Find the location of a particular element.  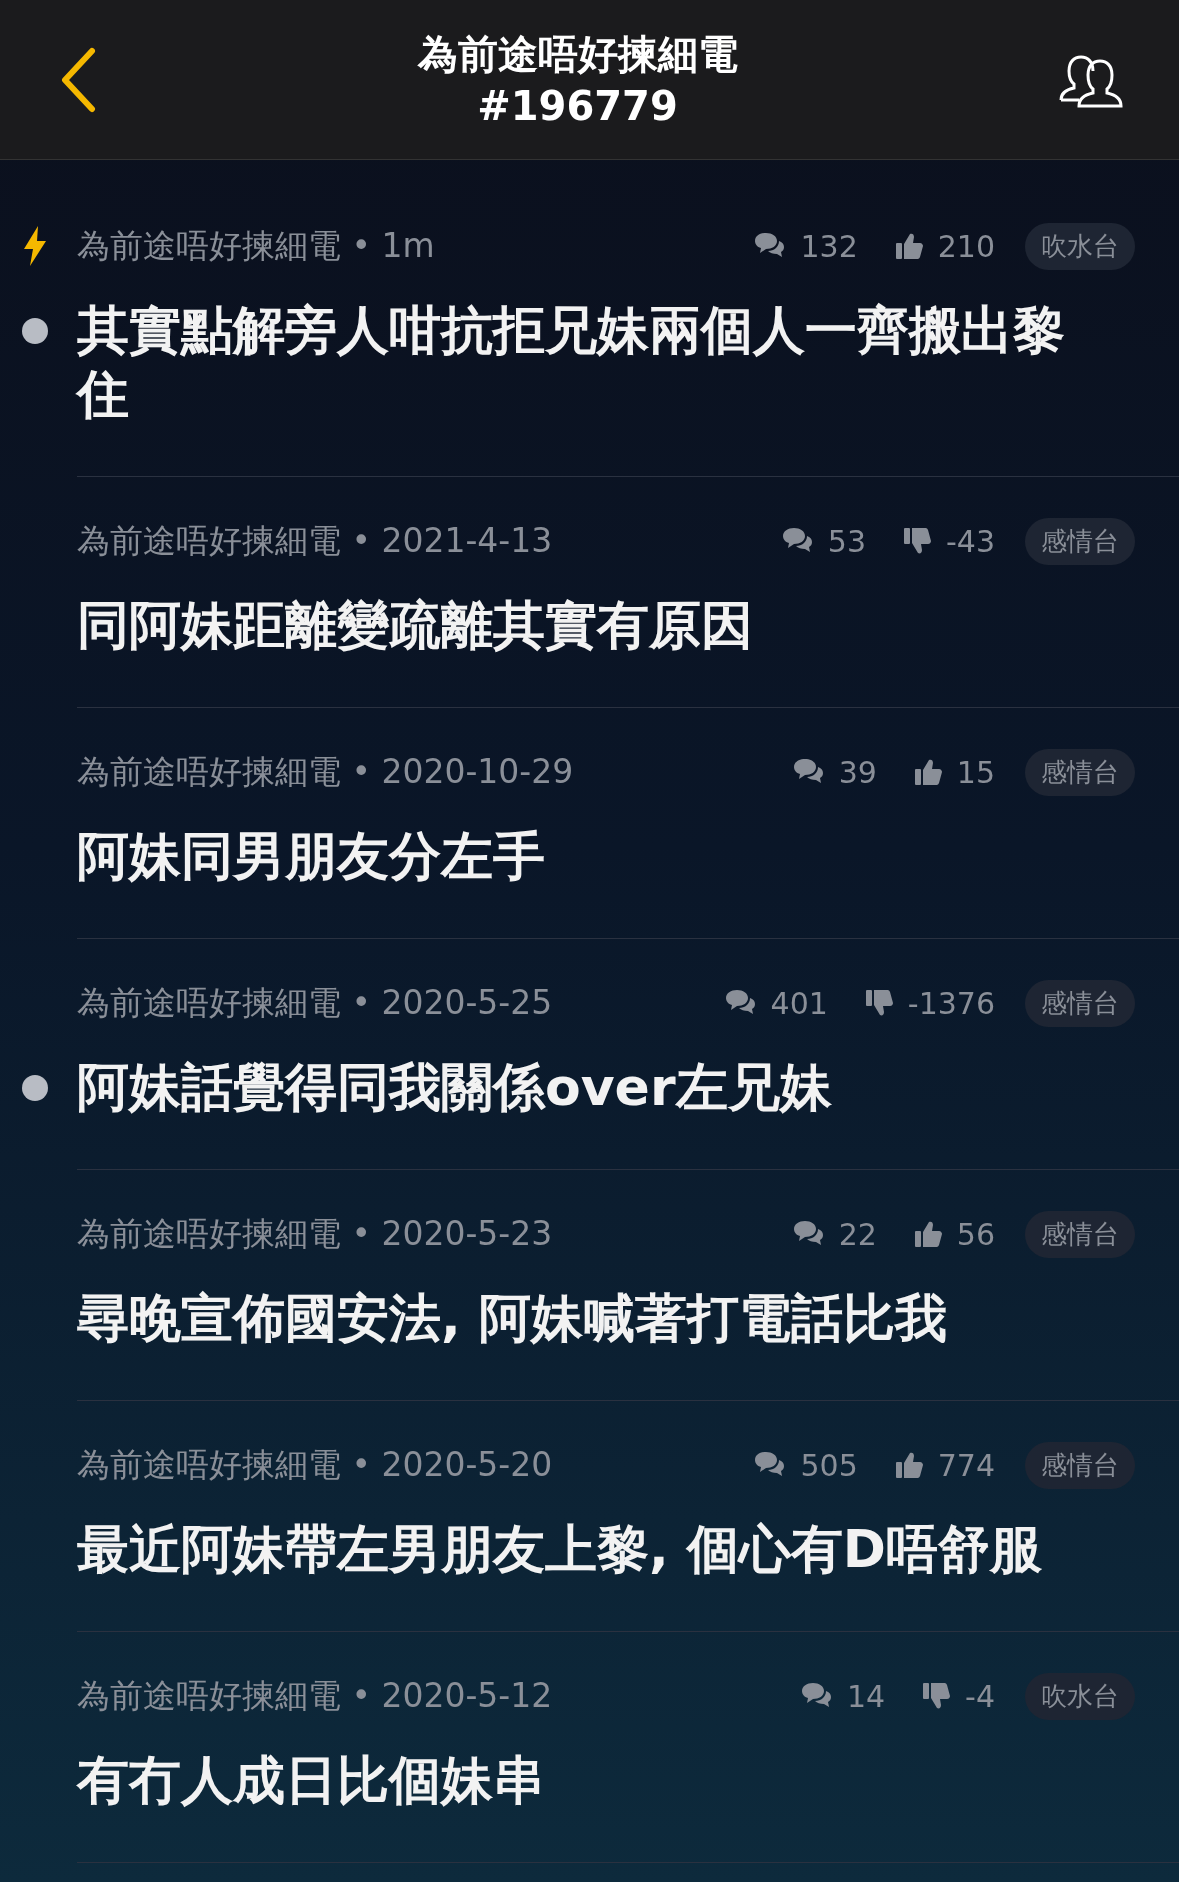

thread-link: 其實點解旁人咁抗拒兄妹兩個人一齊搬出黎住 is located at coordinates (582, 362).